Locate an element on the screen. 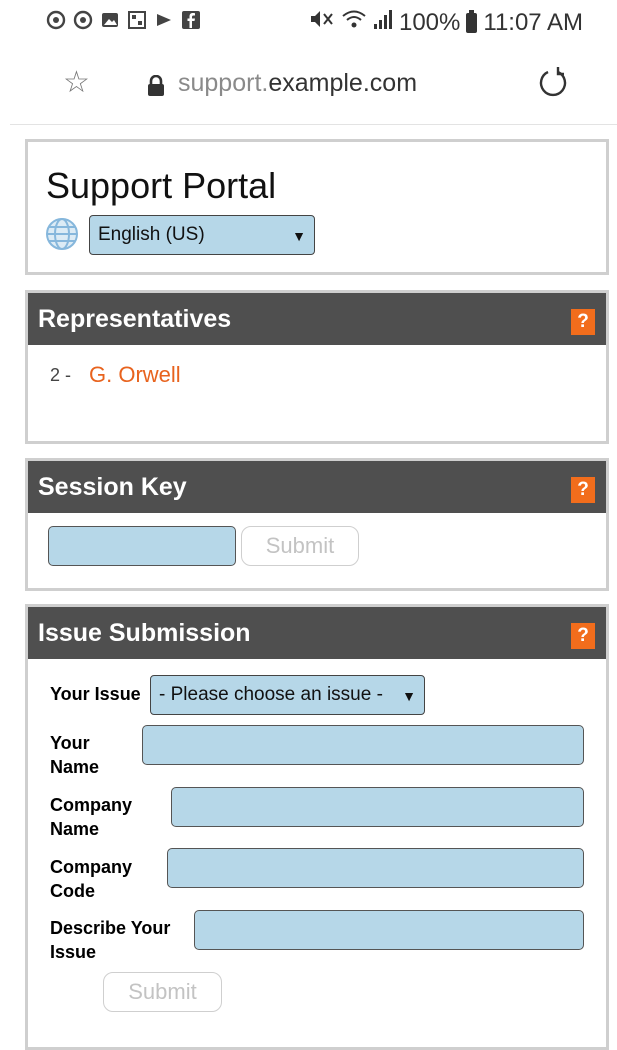  url-domain: example.com is located at coordinates (343, 83).